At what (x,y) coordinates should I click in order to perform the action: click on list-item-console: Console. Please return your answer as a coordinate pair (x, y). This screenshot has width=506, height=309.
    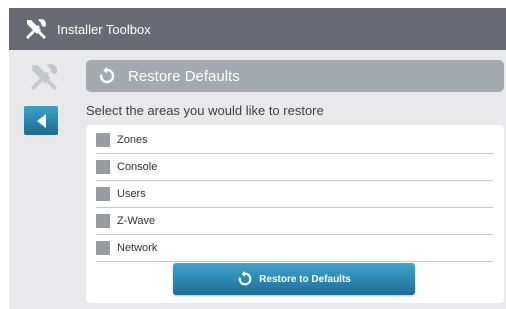
    Looking at the image, I should click on (294, 167).